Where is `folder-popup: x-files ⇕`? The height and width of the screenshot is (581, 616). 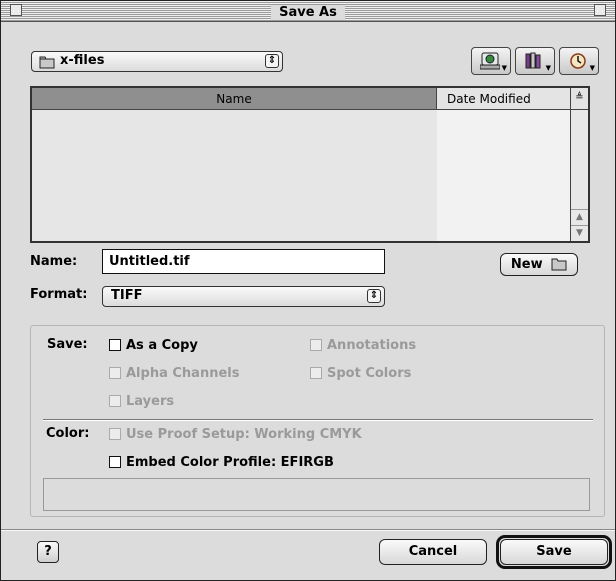 folder-popup: x-files ⇕ is located at coordinates (157, 61).